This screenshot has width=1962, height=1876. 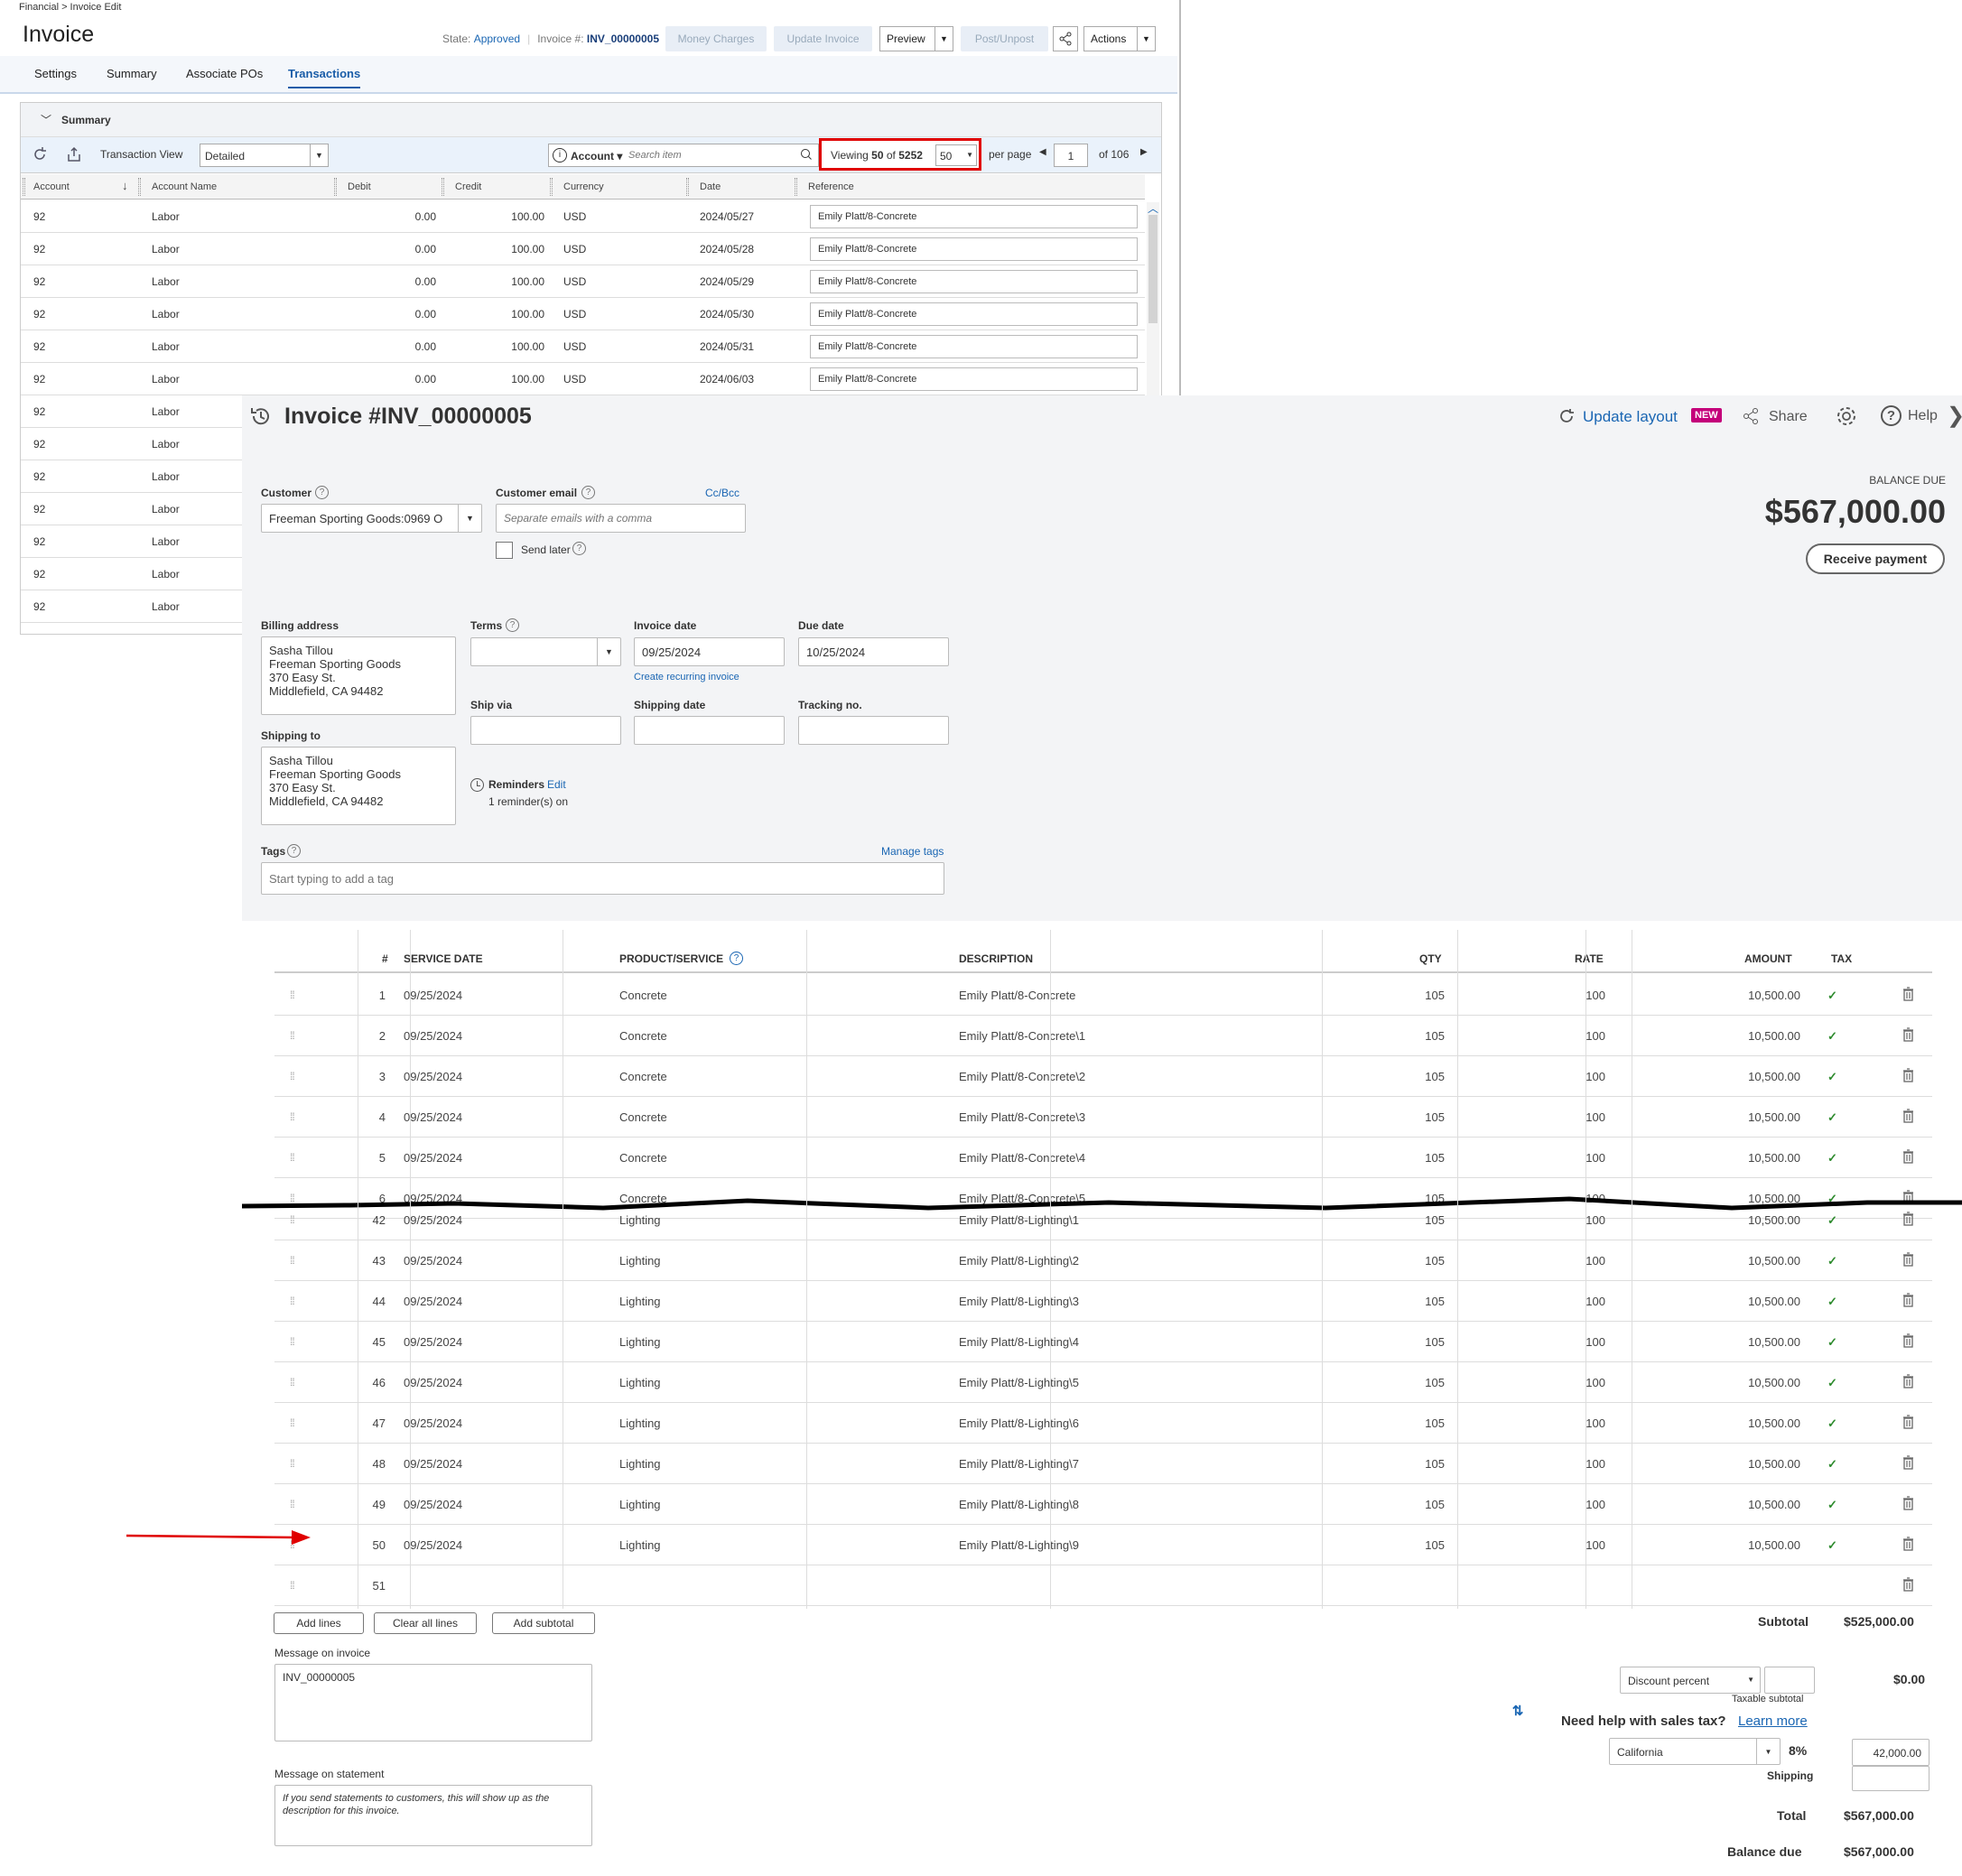 I want to click on ship-via-input, so click(x=545, y=731).